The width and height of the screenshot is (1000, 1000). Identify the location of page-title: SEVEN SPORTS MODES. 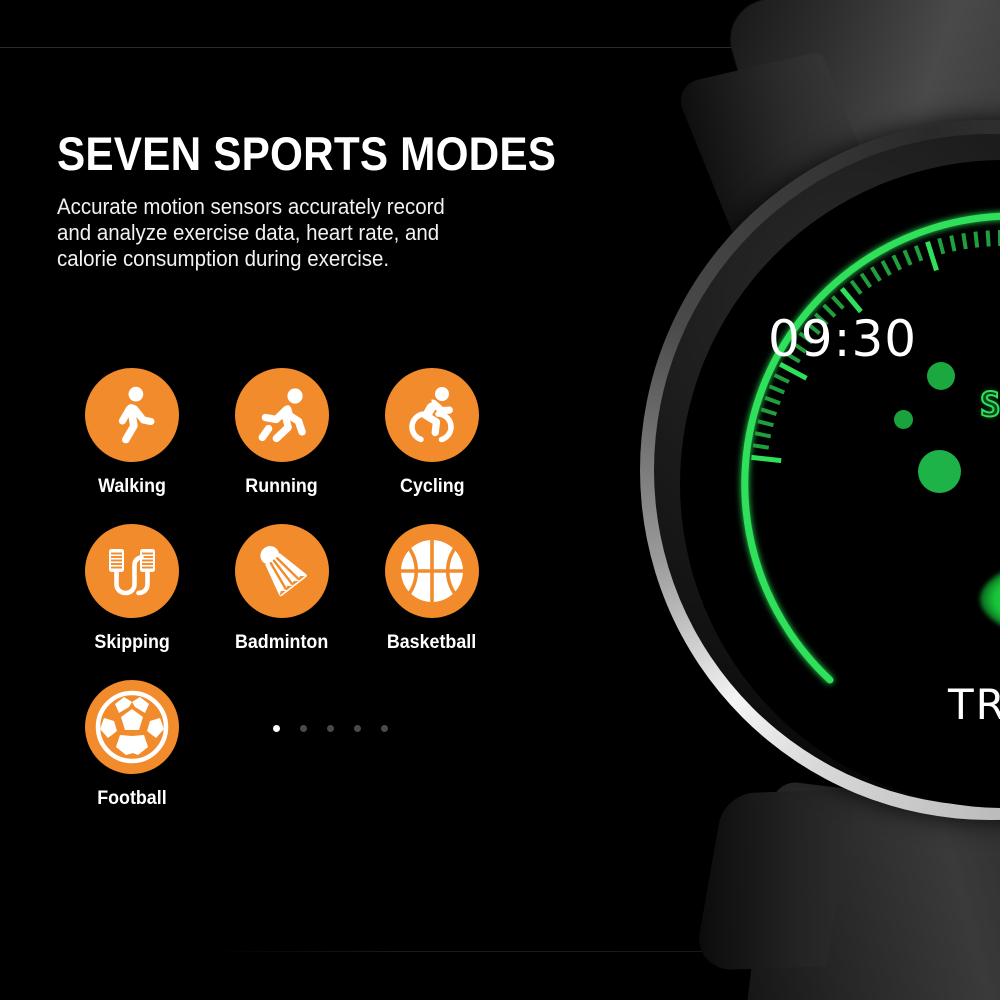
(307, 153).